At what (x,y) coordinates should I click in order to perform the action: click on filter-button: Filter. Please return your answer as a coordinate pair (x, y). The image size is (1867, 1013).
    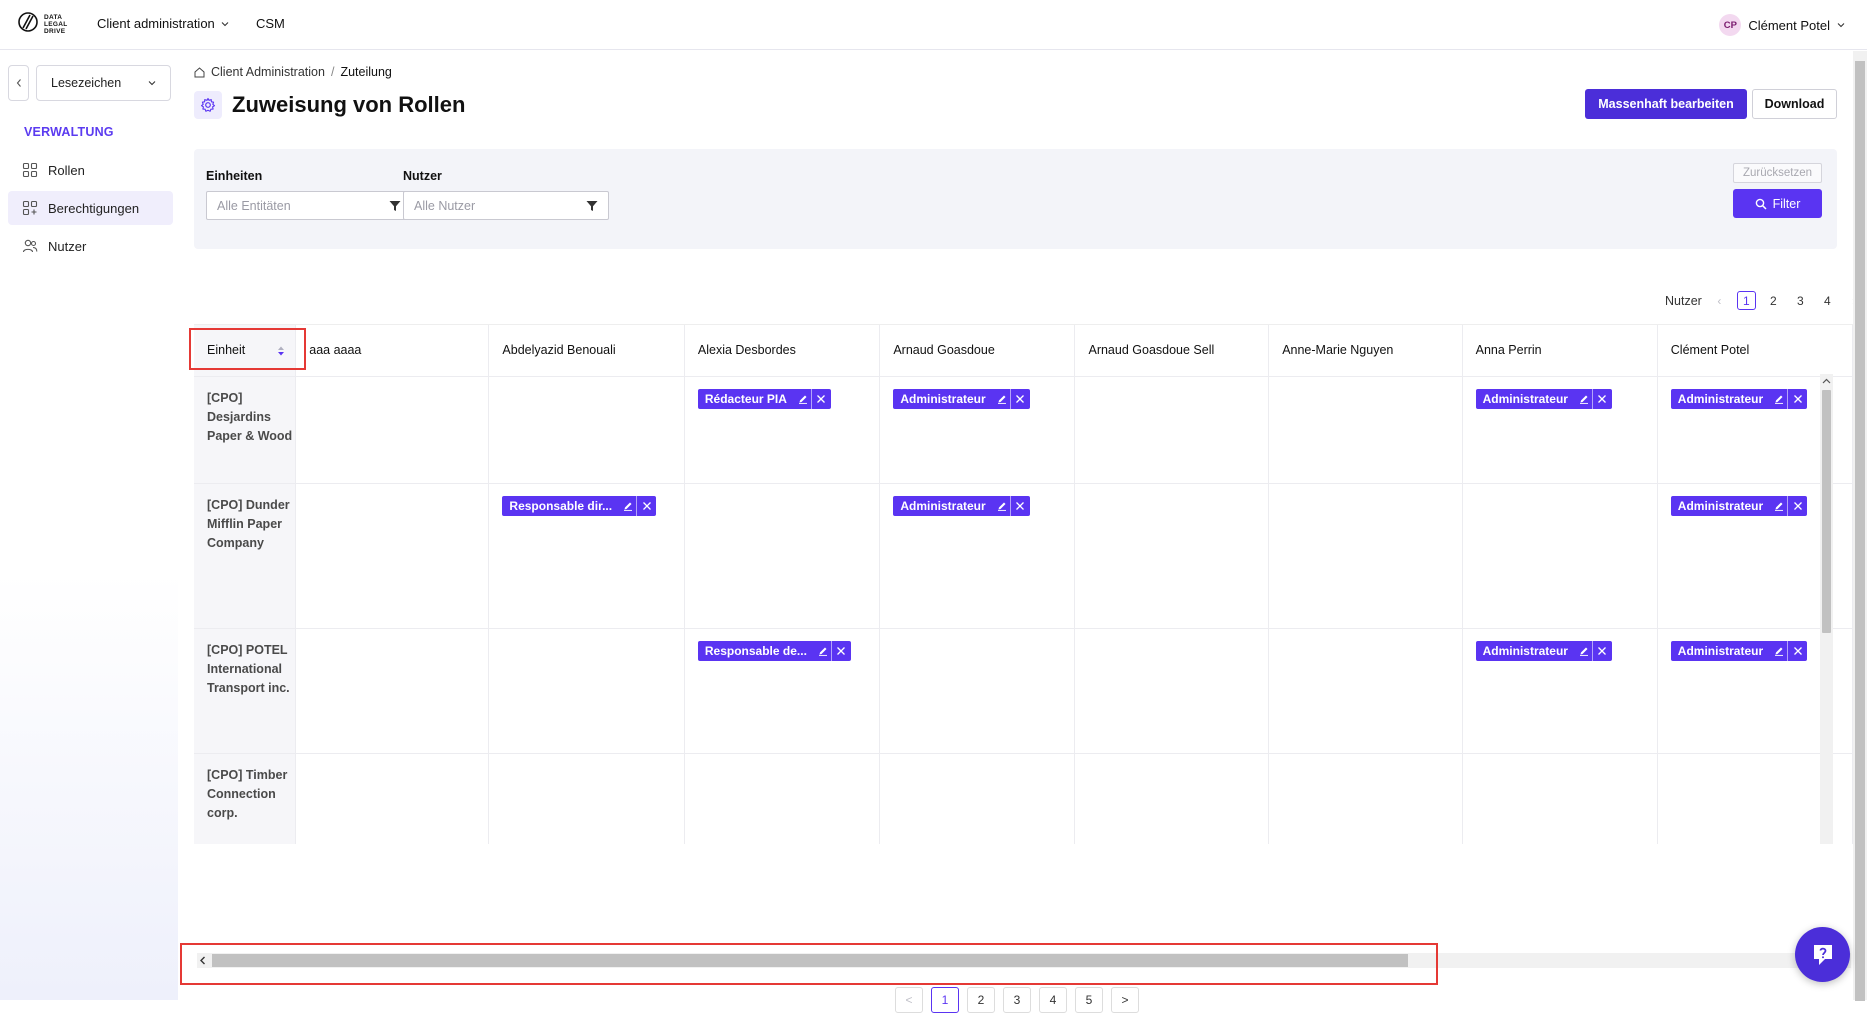
    Looking at the image, I should click on (1777, 203).